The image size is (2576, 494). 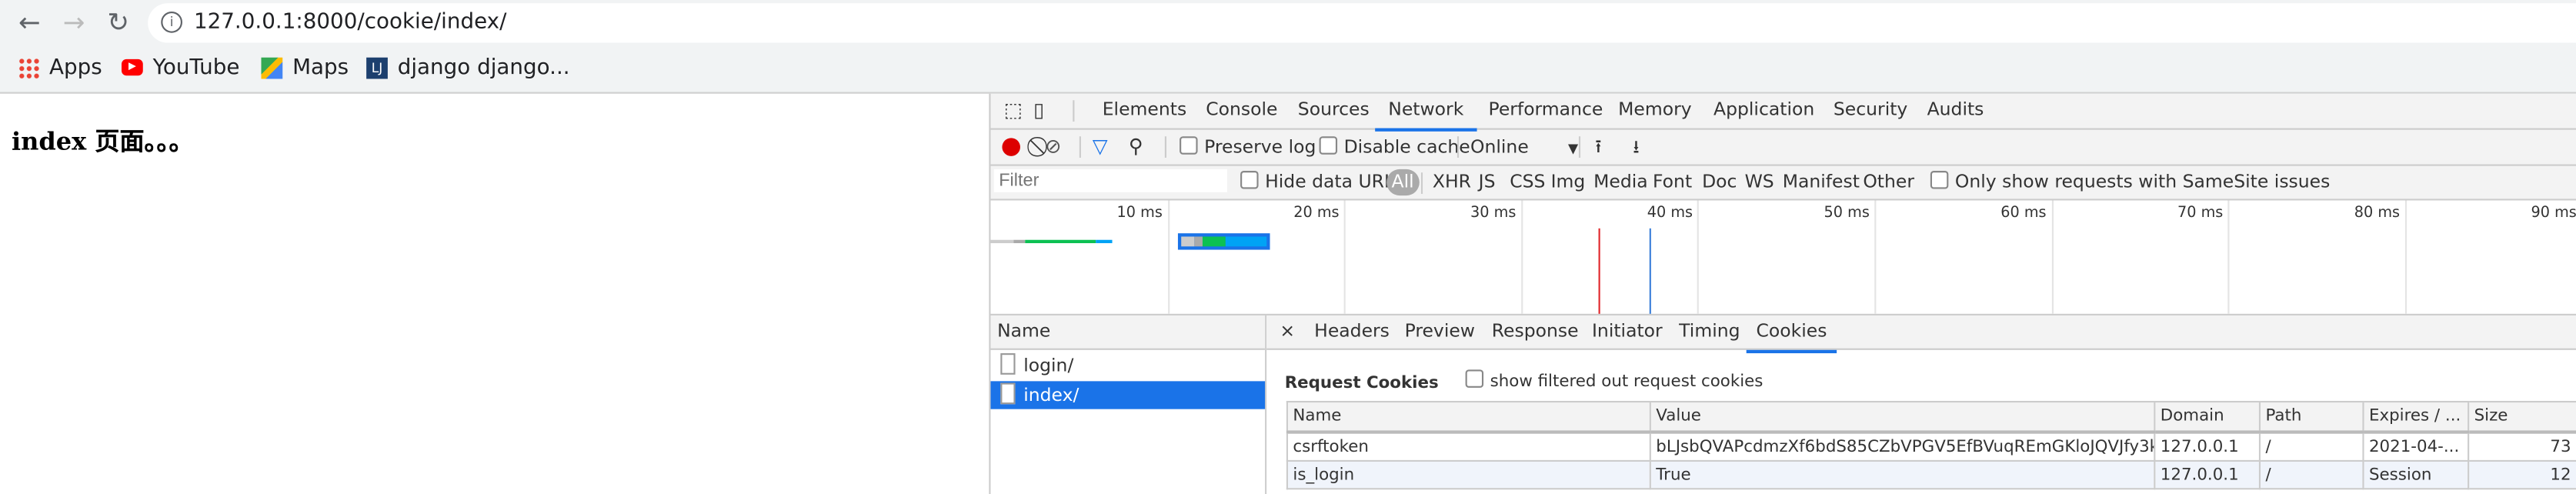 What do you see at coordinates (1469, 417) in the screenshot?
I see `column-header: Name` at bounding box center [1469, 417].